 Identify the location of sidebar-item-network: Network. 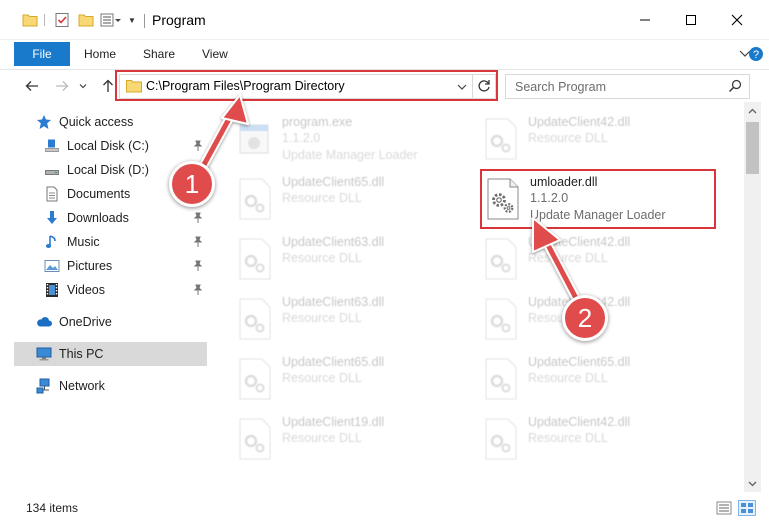
(110, 386).